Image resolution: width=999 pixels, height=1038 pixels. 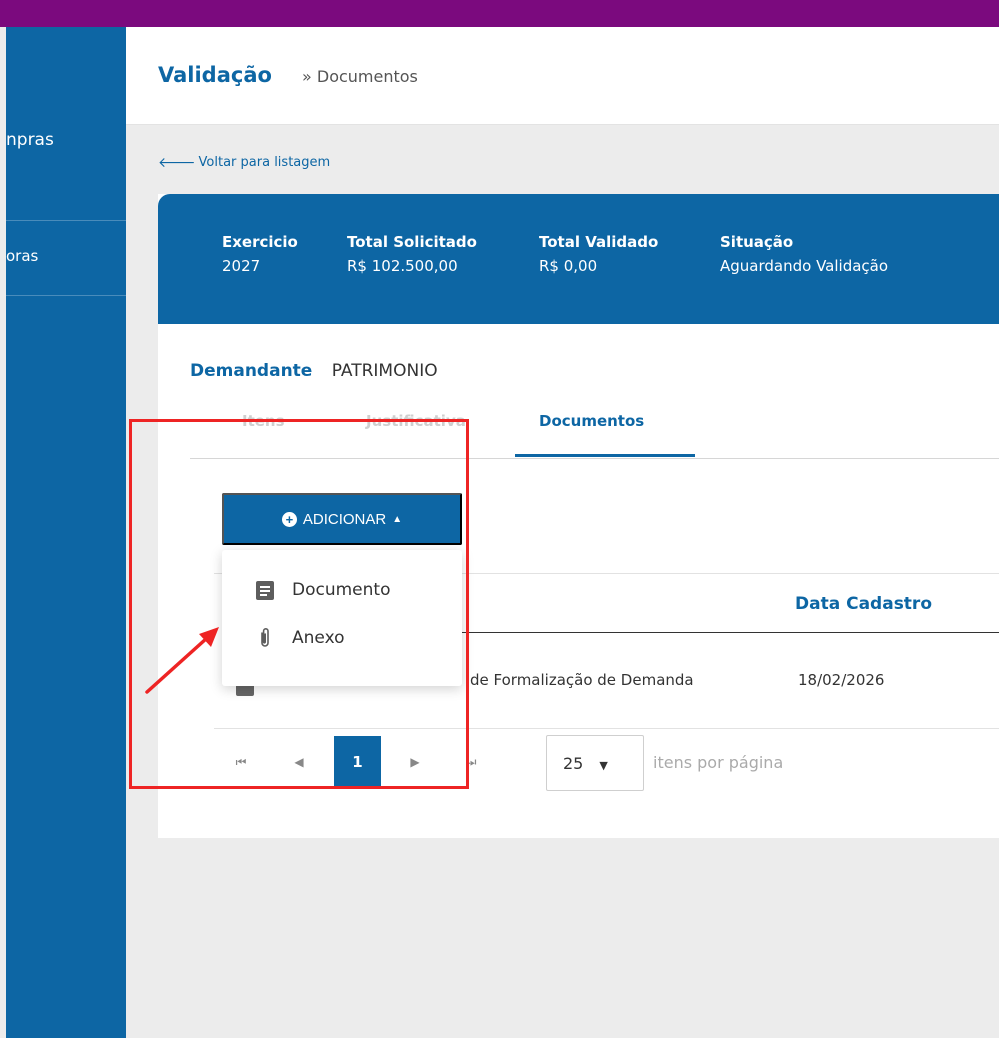 What do you see at coordinates (66, 140) in the screenshot?
I see `sidebar-item-compras: npras` at bounding box center [66, 140].